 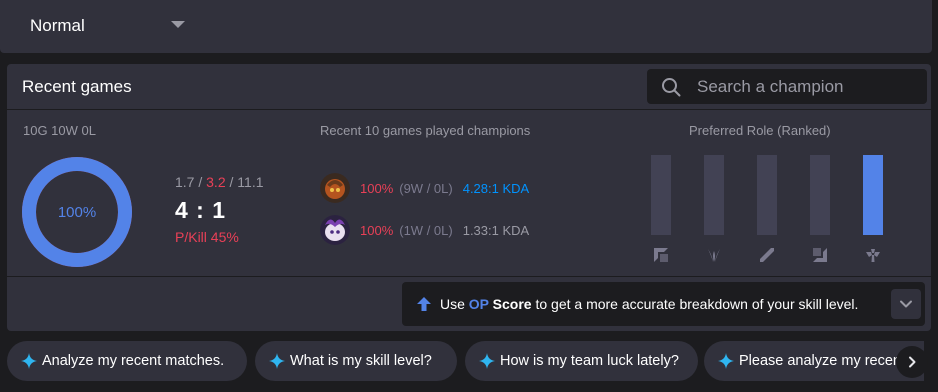 I want to click on champion-record: (1W / 0L), so click(x=426, y=230).